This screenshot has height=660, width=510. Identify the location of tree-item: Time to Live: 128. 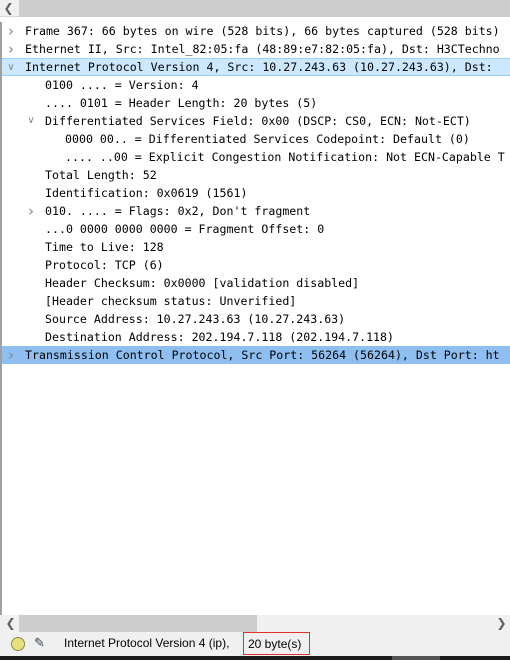
(256, 247).